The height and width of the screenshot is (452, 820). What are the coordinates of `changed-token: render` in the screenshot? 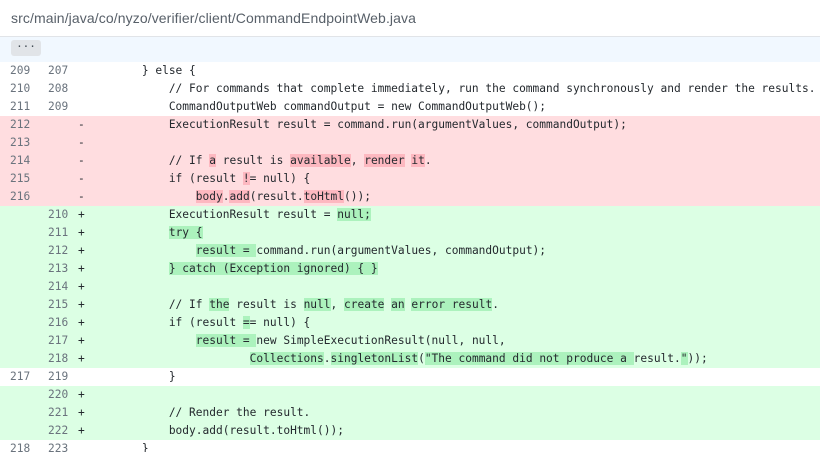 It's located at (384, 160).